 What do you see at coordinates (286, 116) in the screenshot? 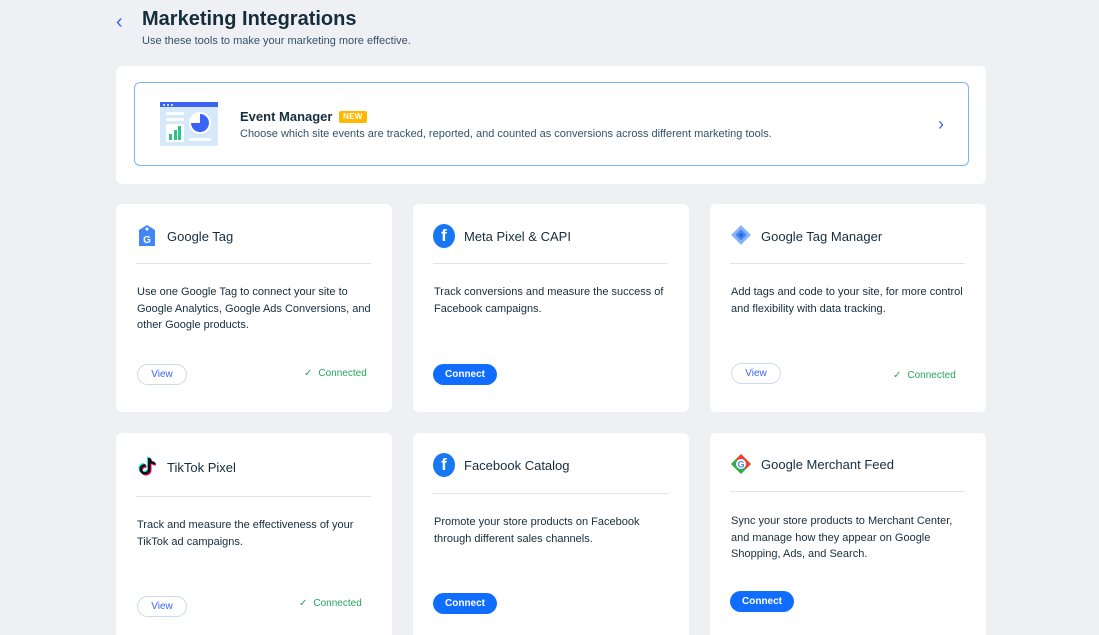
I see `event-manager-title: Event Manager` at bounding box center [286, 116].